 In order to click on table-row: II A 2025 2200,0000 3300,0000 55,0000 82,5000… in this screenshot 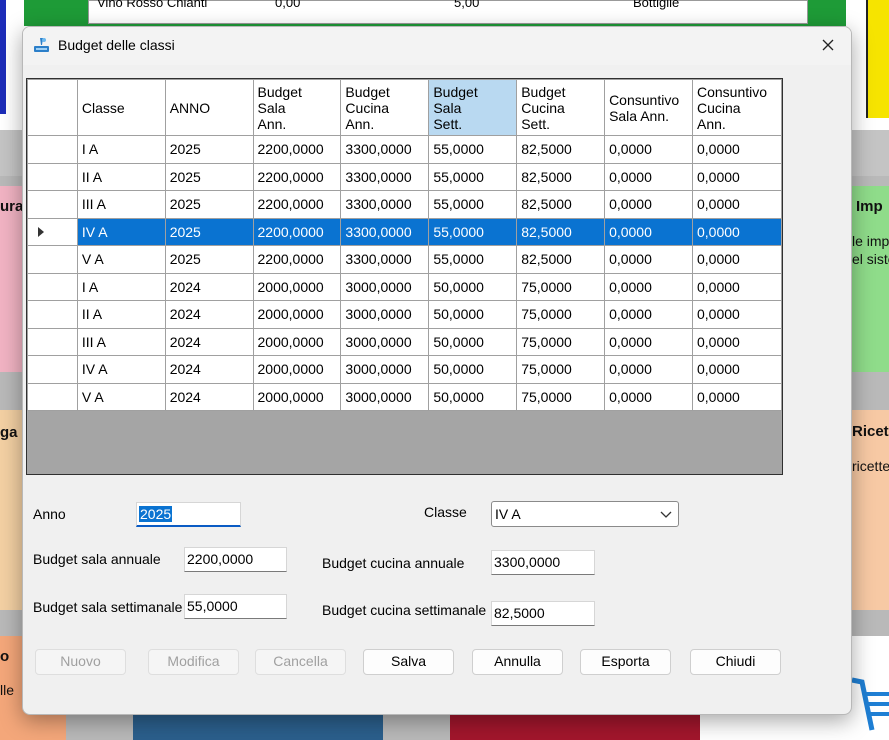, I will do `click(404, 176)`.